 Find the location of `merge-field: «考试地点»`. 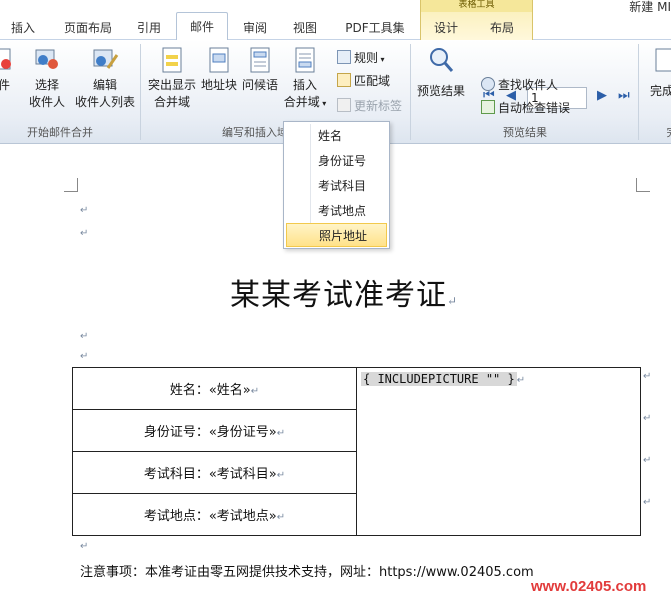

merge-field: «考试地点» is located at coordinates (242, 516).